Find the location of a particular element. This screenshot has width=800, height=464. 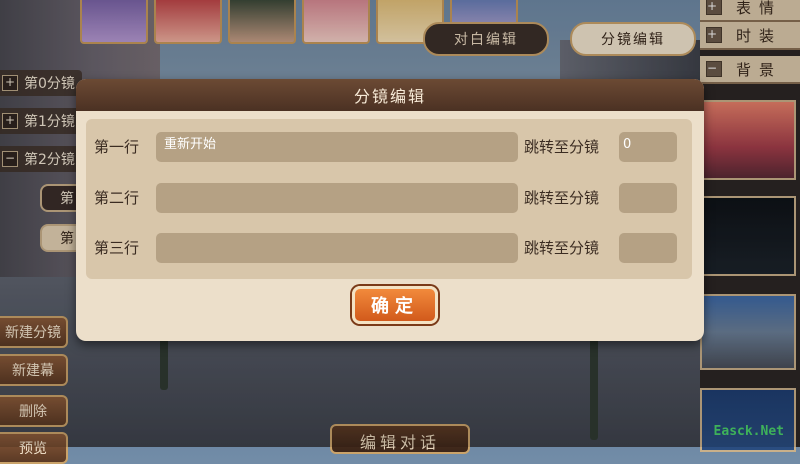

row-2: 第二行 跳转至分镜 is located at coordinates (389, 198).